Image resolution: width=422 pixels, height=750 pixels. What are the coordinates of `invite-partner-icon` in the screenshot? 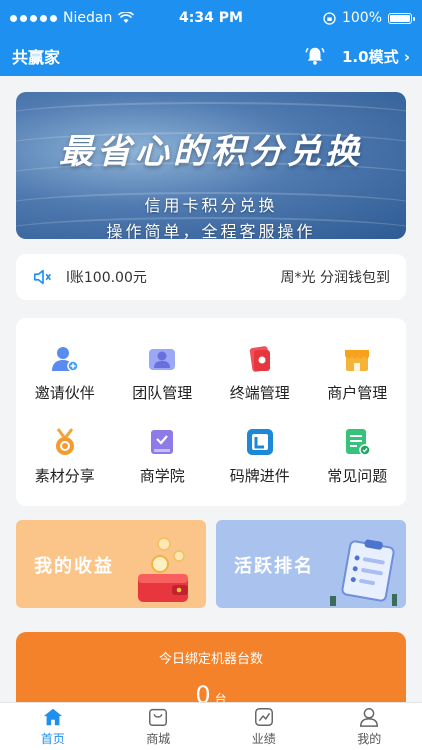 It's located at (65, 359).